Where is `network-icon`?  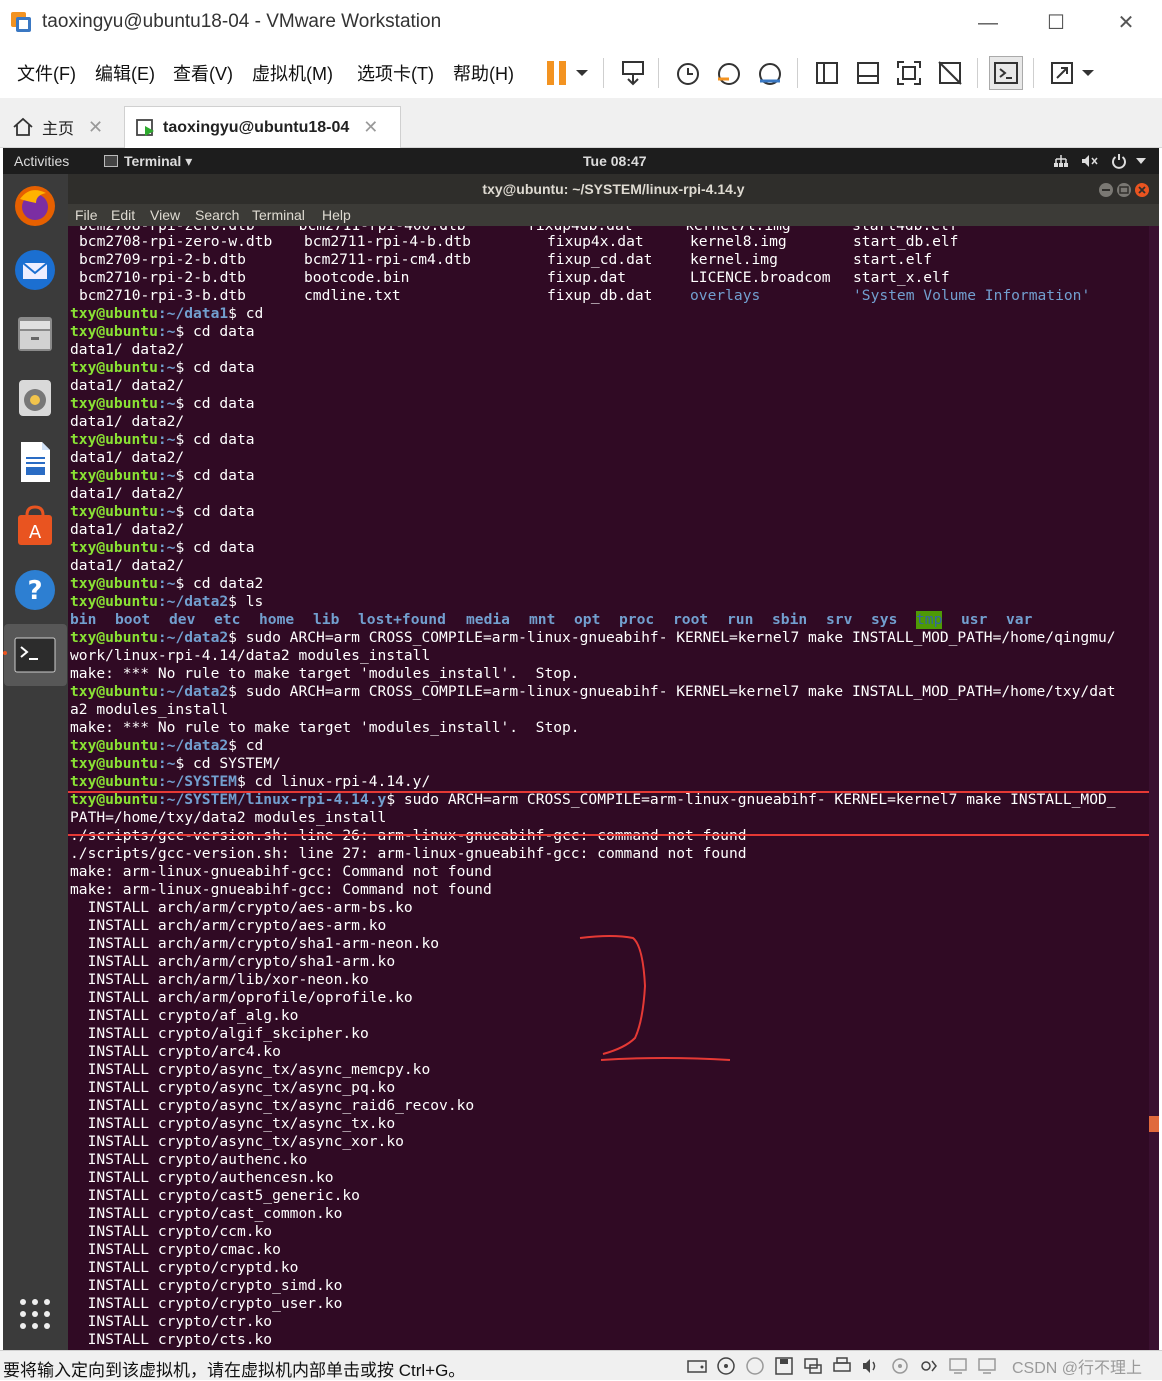 network-icon is located at coordinates (1061, 161).